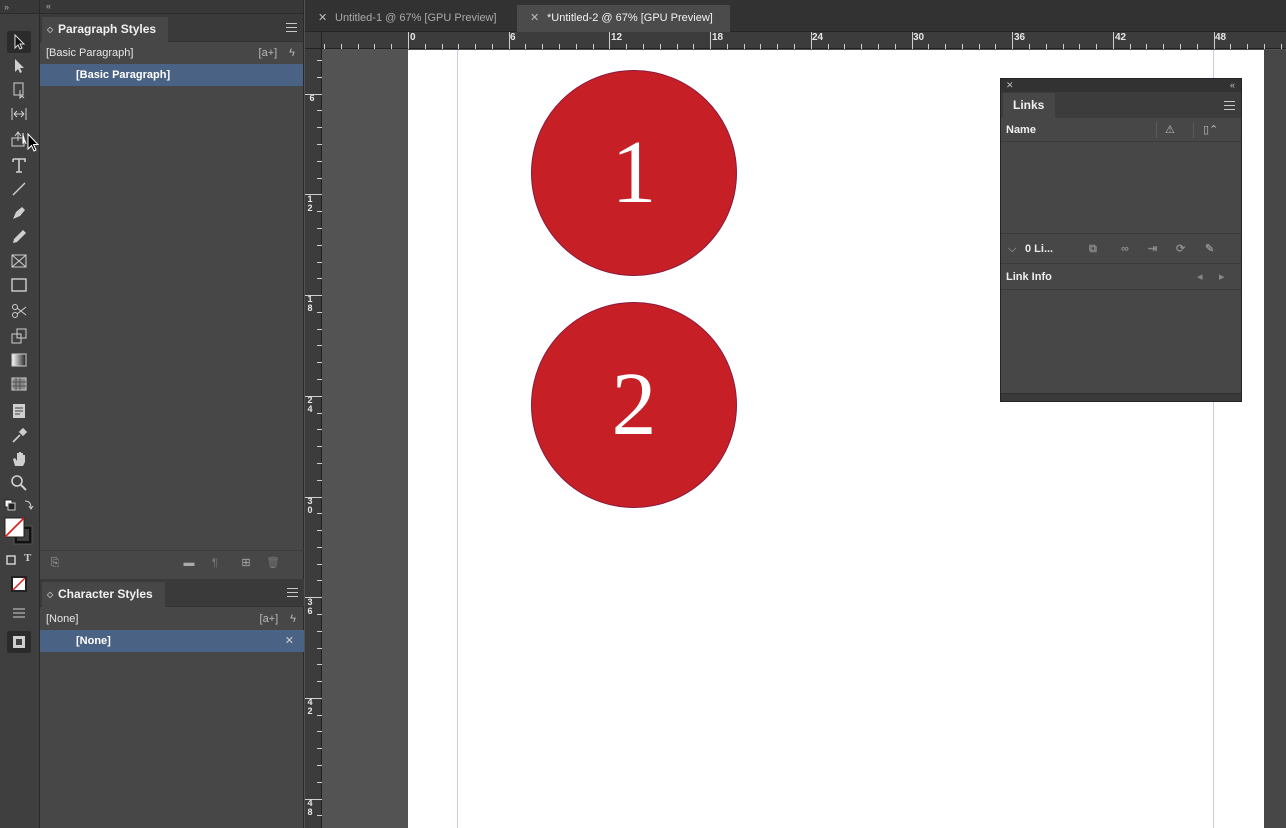 The width and height of the screenshot is (1286, 828). Describe the element at coordinates (1152, 249) in the screenshot. I see `go-to-link-icon: ⇥` at that location.